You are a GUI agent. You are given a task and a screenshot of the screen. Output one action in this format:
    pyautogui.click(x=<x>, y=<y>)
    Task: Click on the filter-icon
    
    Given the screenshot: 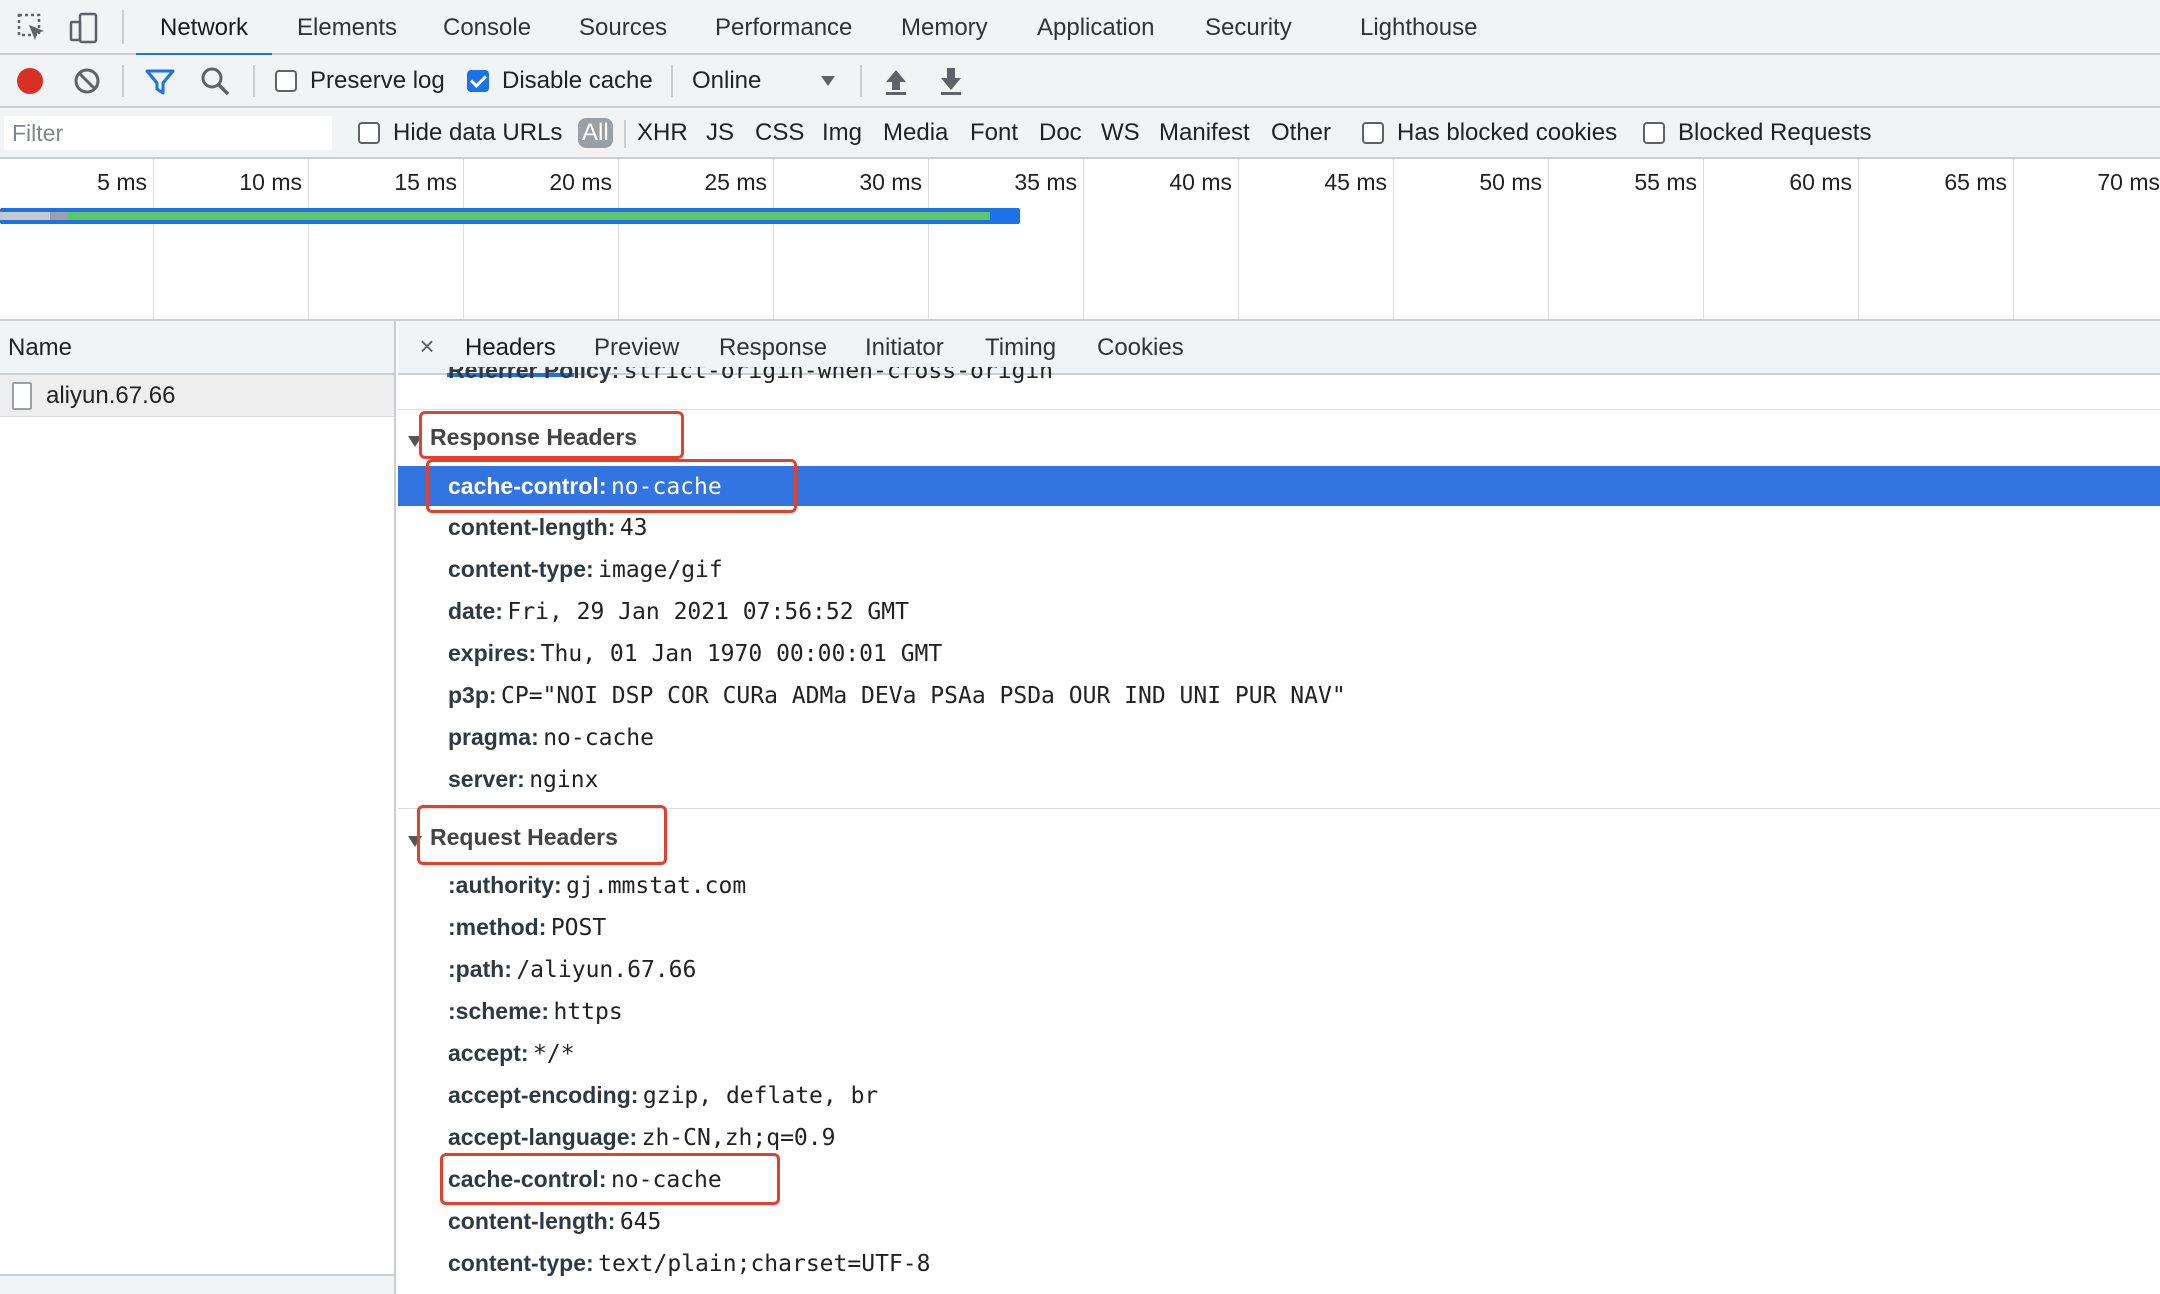 What is the action you would take?
    pyautogui.click(x=160, y=81)
    